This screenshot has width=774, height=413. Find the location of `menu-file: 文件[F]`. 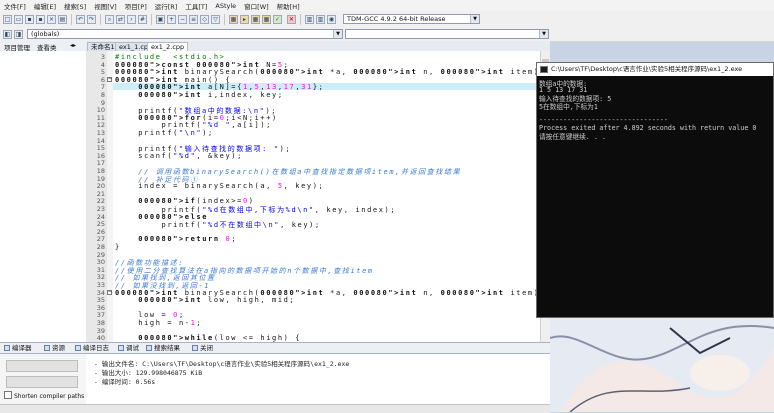

menu-file: 文件[F] is located at coordinates (15, 6).